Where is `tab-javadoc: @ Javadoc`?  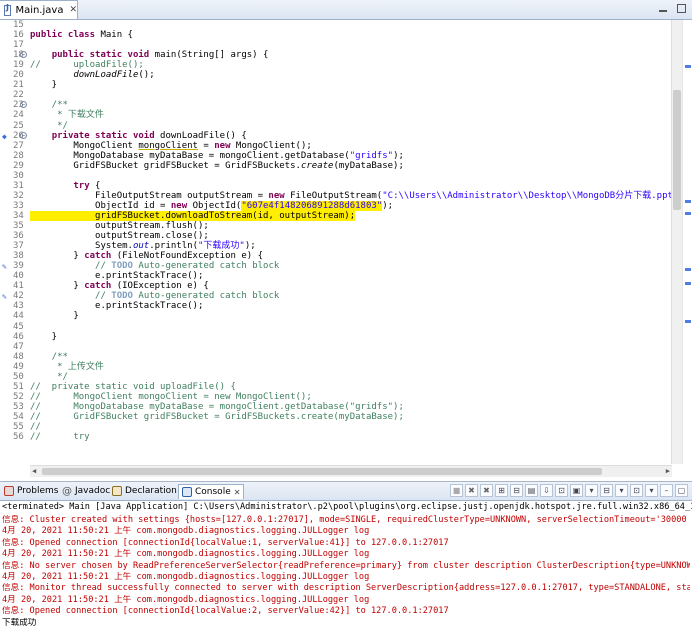 tab-javadoc: @ Javadoc is located at coordinates (86, 491).